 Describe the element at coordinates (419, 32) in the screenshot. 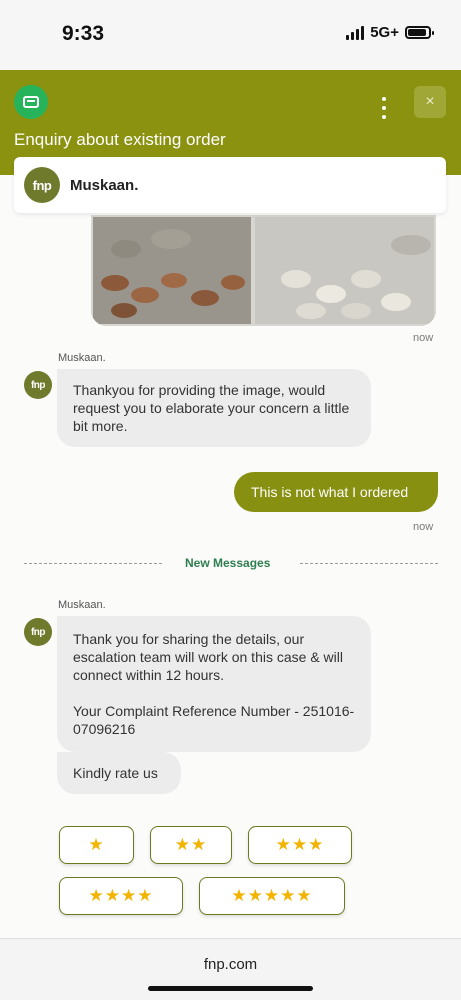

I see `battery-icon` at that location.